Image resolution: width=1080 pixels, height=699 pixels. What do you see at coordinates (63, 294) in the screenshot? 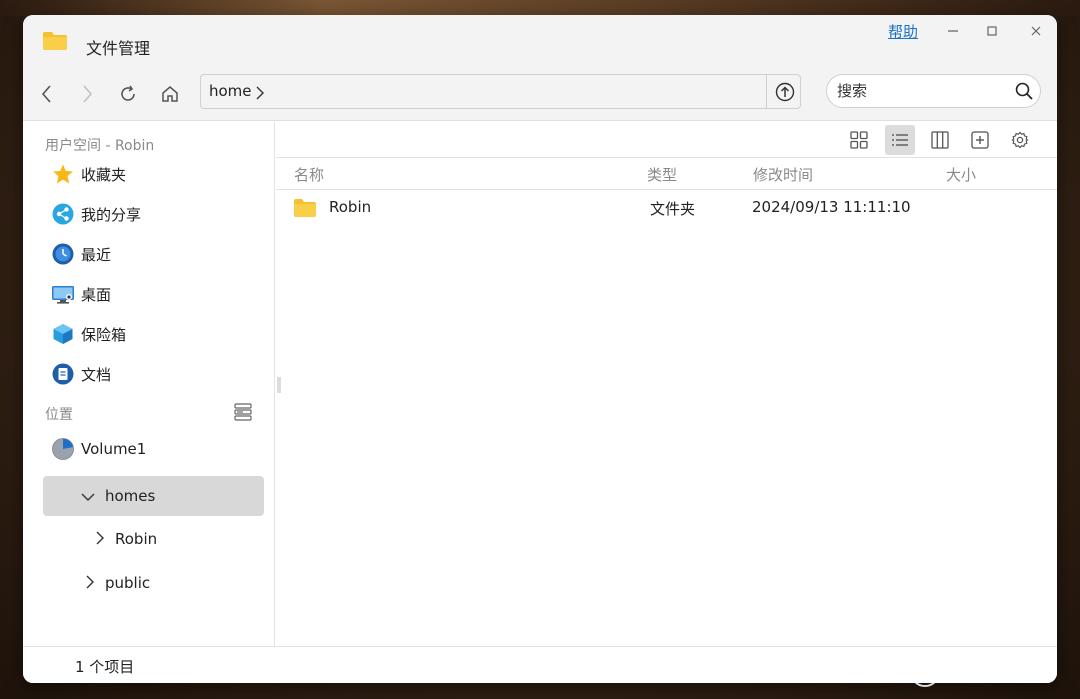
I see `desktop-icon` at bounding box center [63, 294].